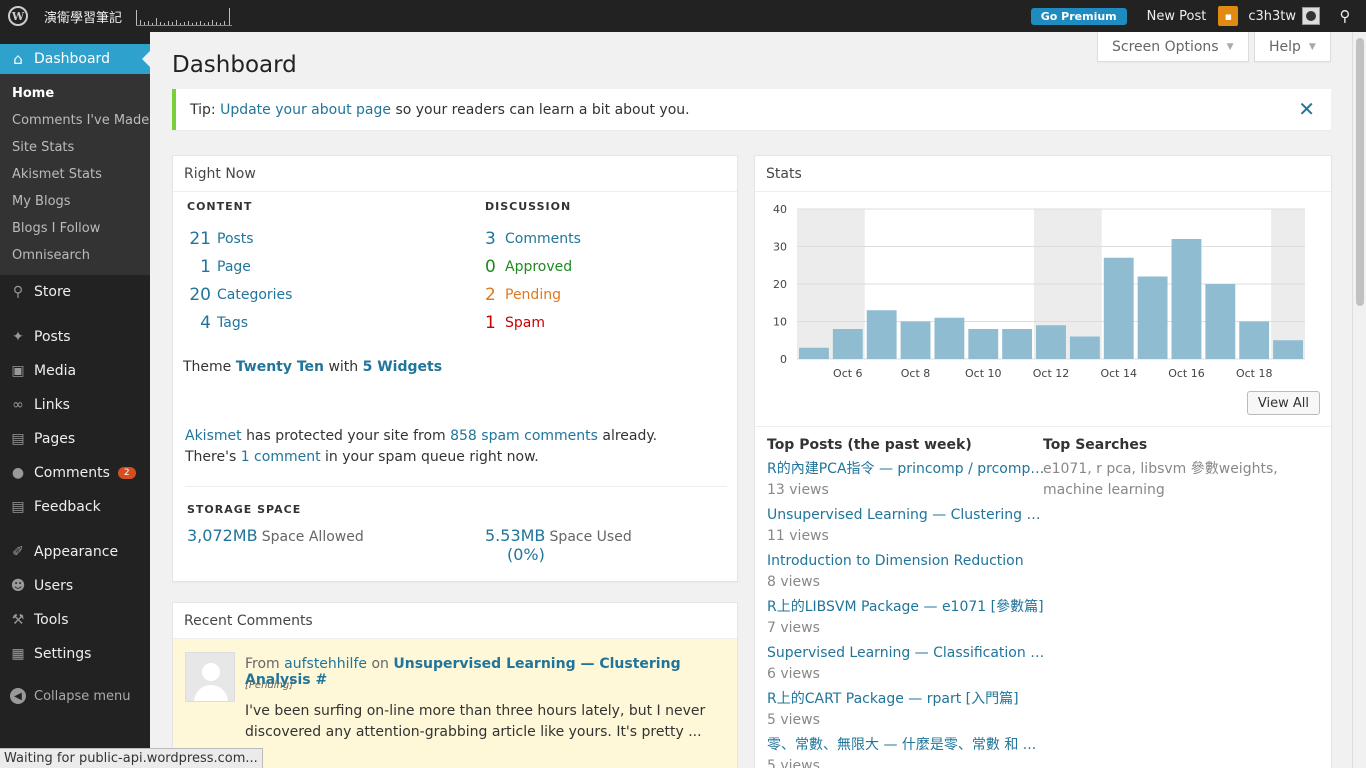 Image resolution: width=1366 pixels, height=768 pixels. I want to click on space-allowed-value: 3,072MB, so click(222, 535).